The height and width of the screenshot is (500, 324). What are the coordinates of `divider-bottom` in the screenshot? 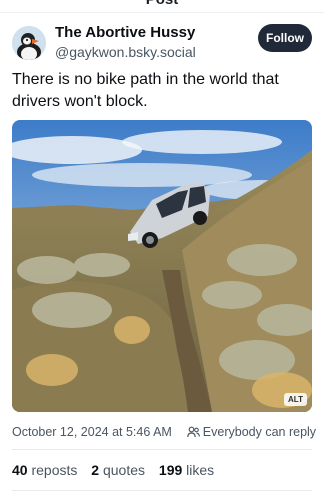 It's located at (162, 490).